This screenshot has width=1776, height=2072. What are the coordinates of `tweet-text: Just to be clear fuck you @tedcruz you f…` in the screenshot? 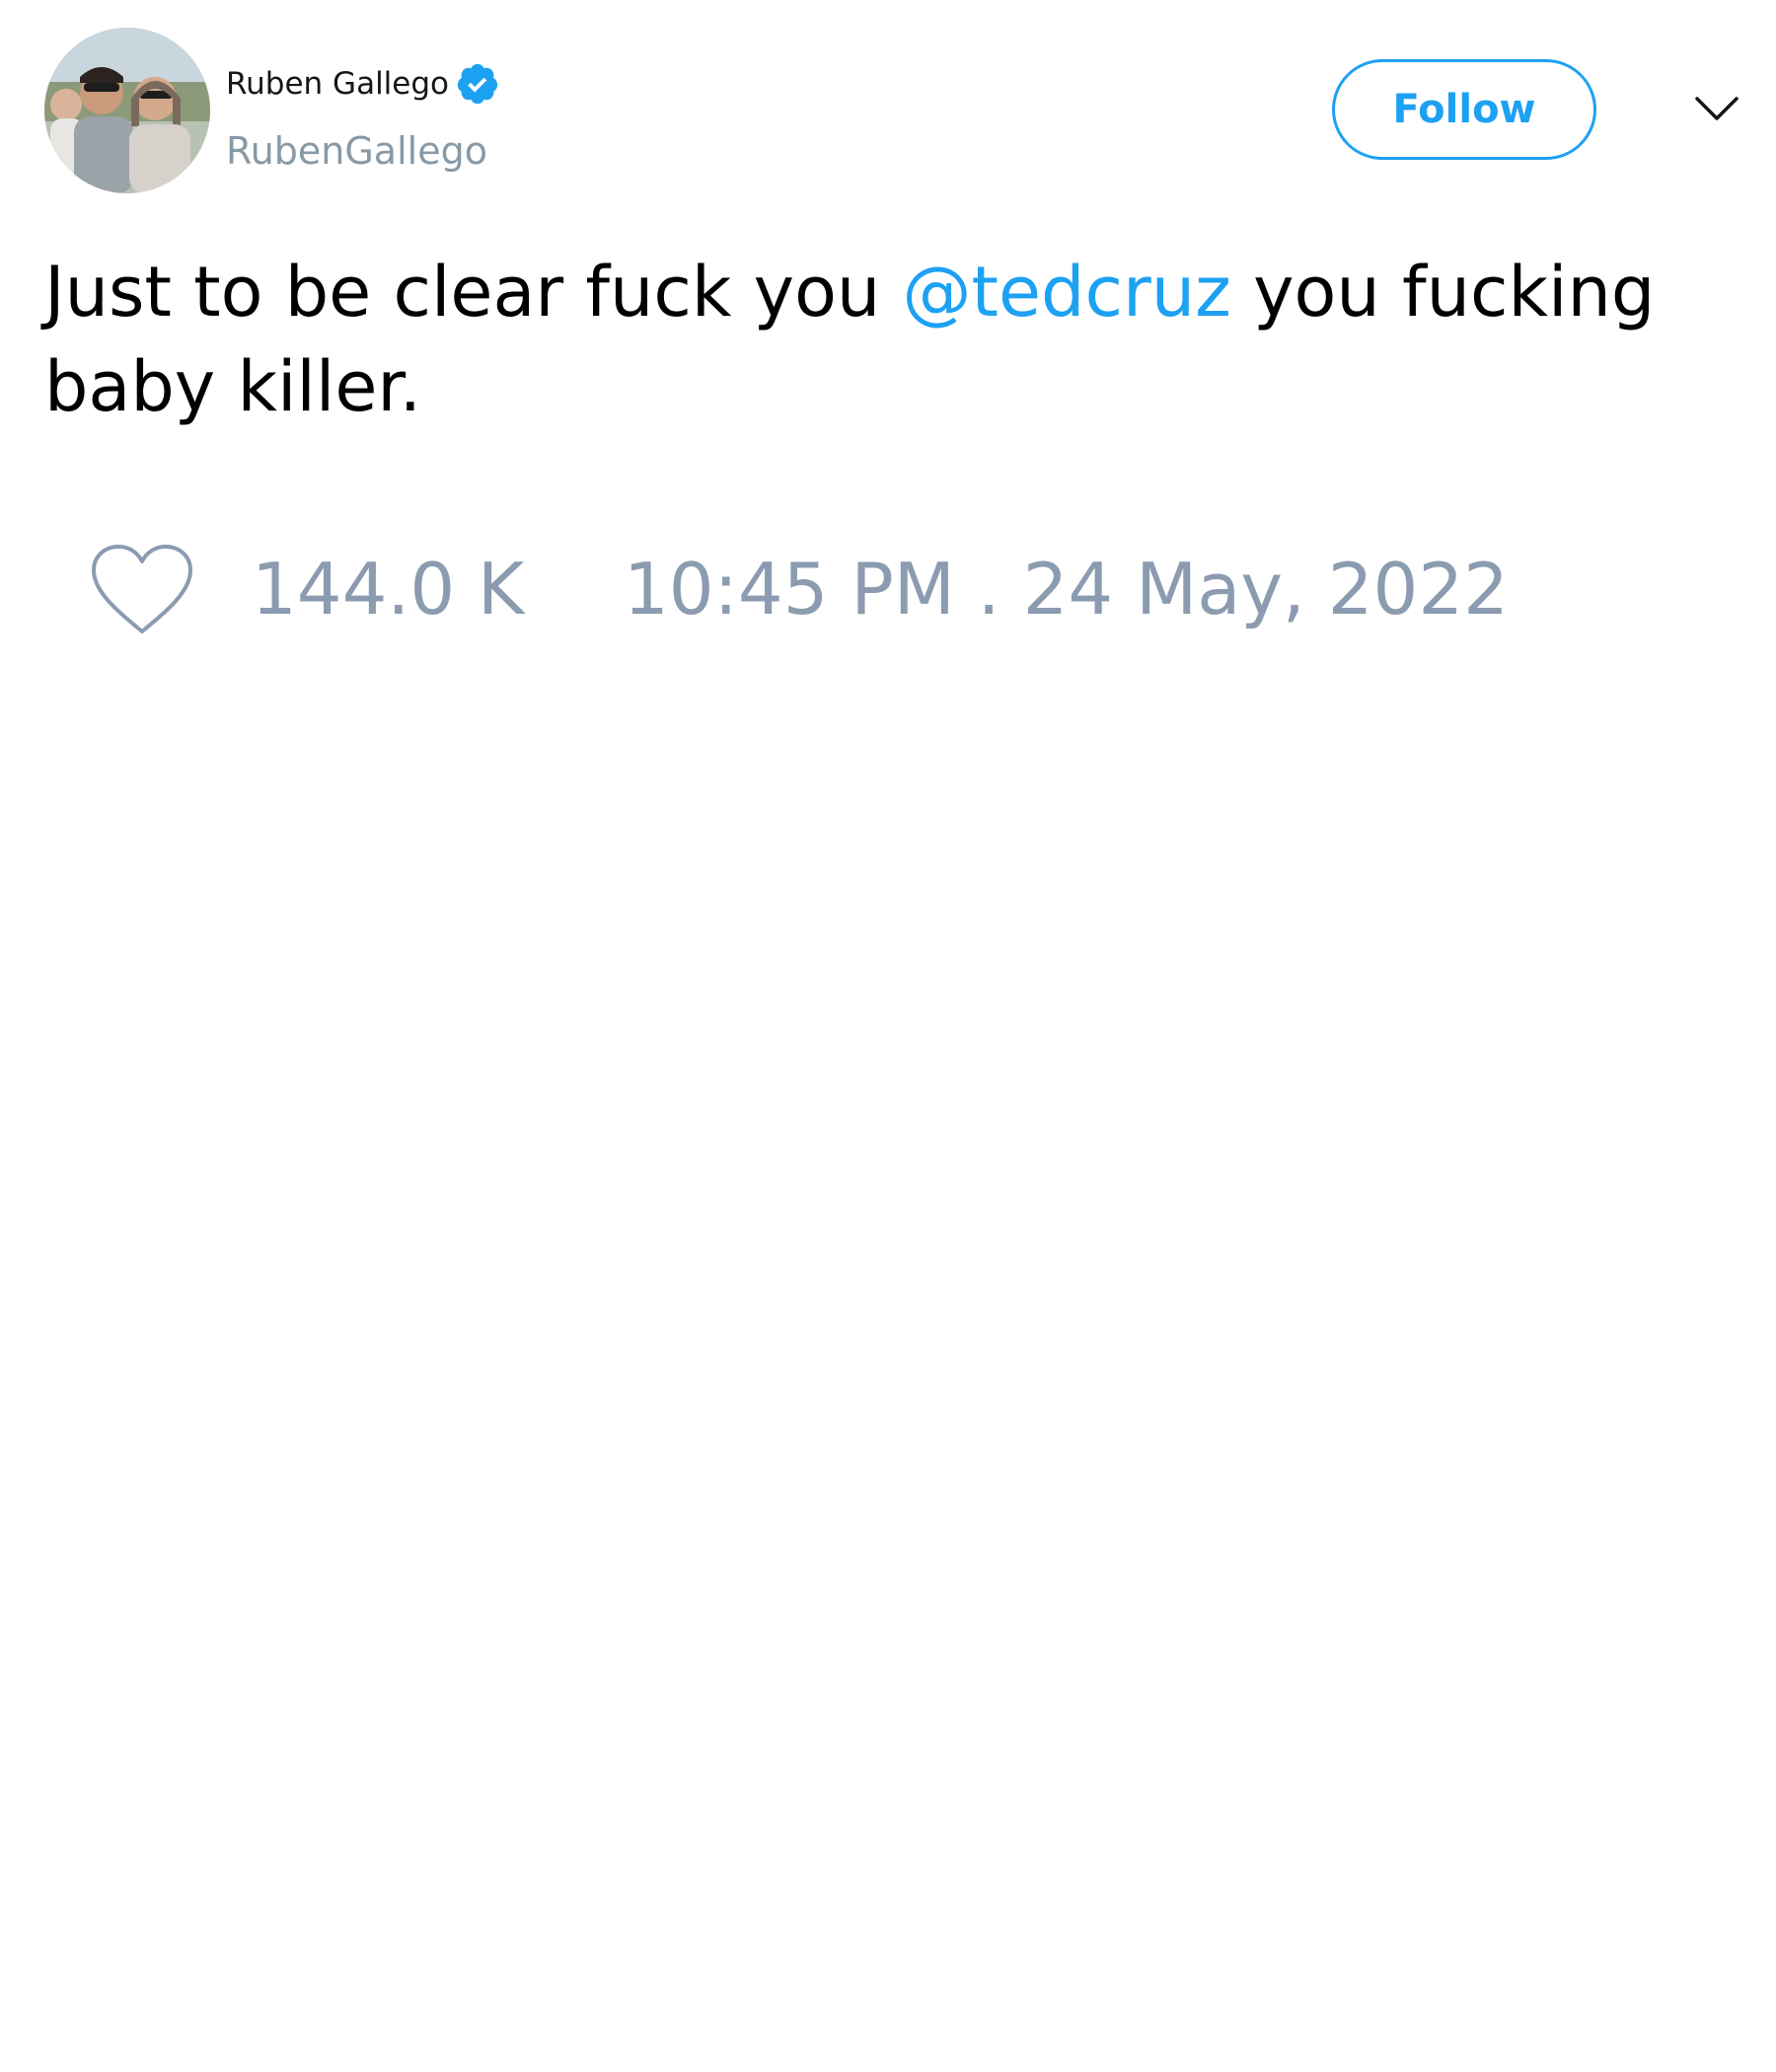 It's located at (883, 340).